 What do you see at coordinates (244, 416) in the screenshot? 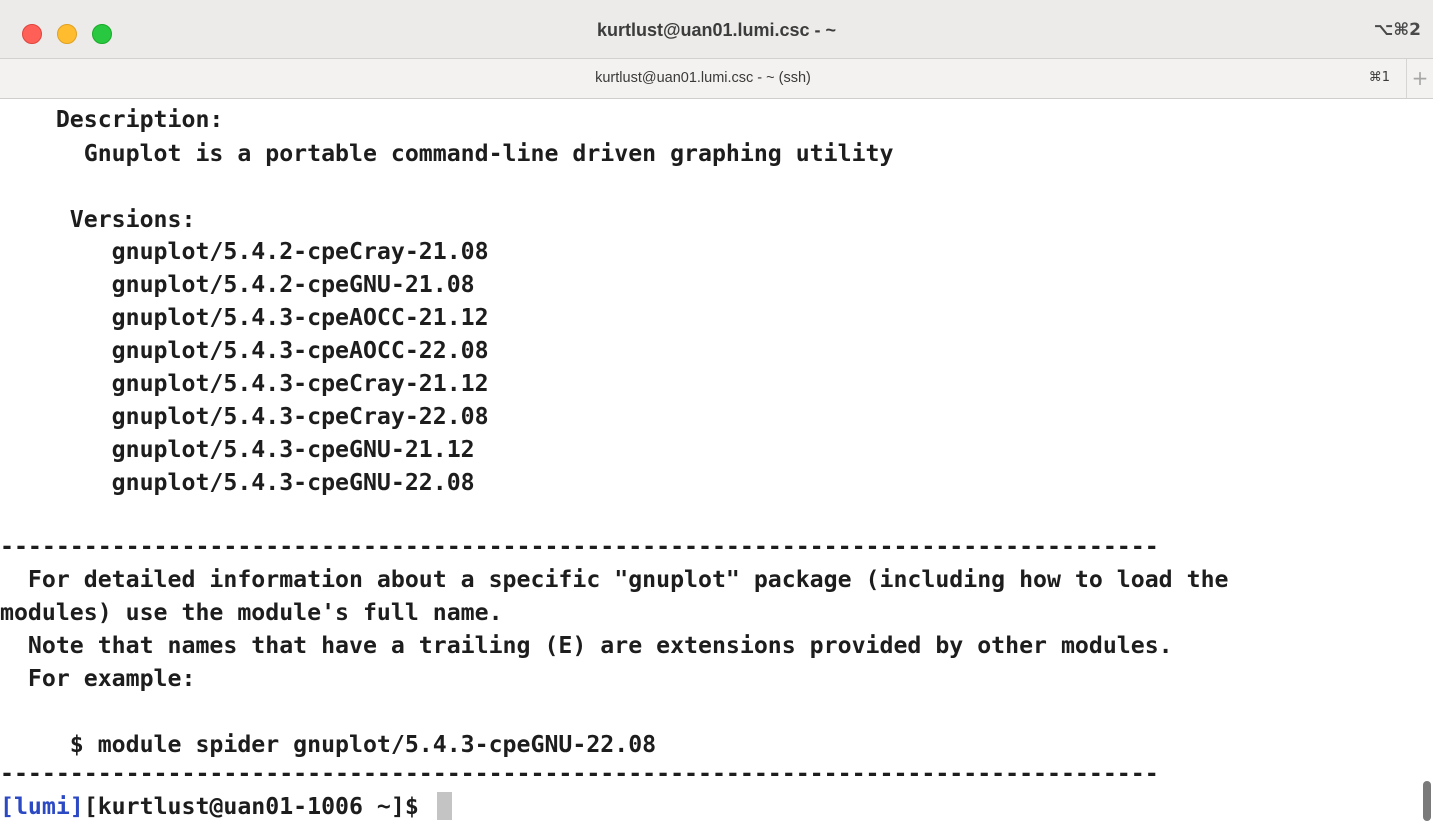
I see `version-item: gnuplot/5.4.3-cpeCray-22.08` at bounding box center [244, 416].